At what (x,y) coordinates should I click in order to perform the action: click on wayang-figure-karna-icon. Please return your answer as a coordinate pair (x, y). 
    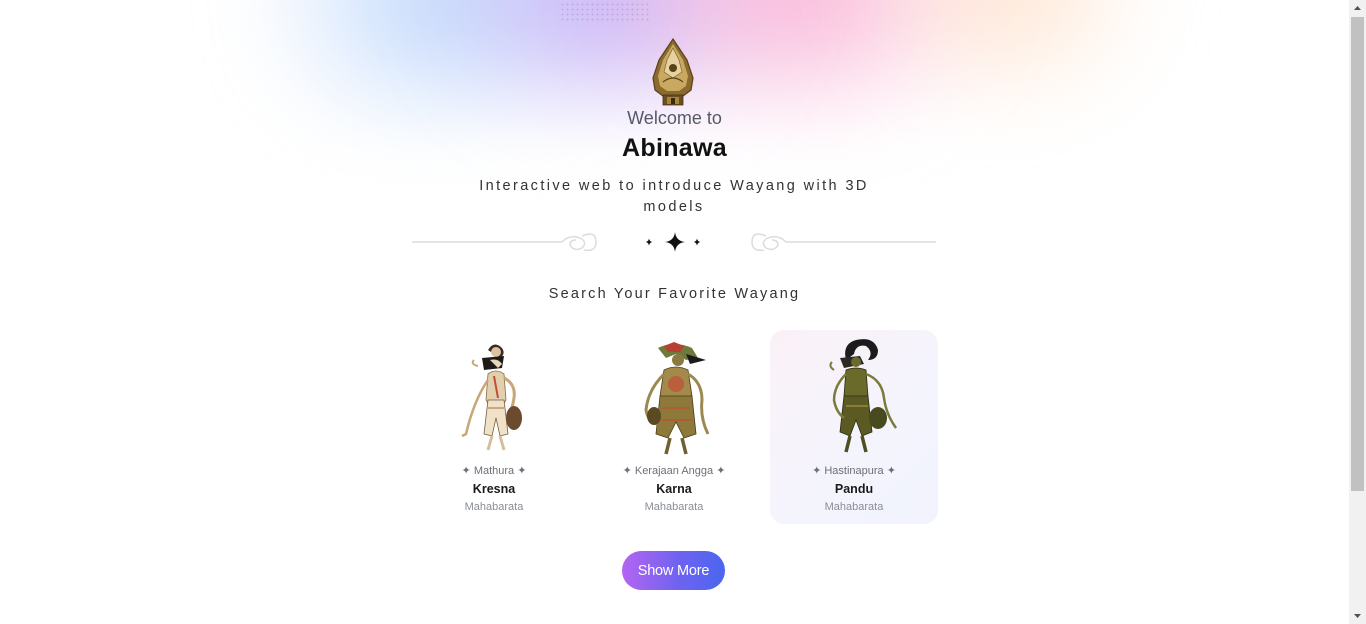
    Looking at the image, I should click on (677, 398).